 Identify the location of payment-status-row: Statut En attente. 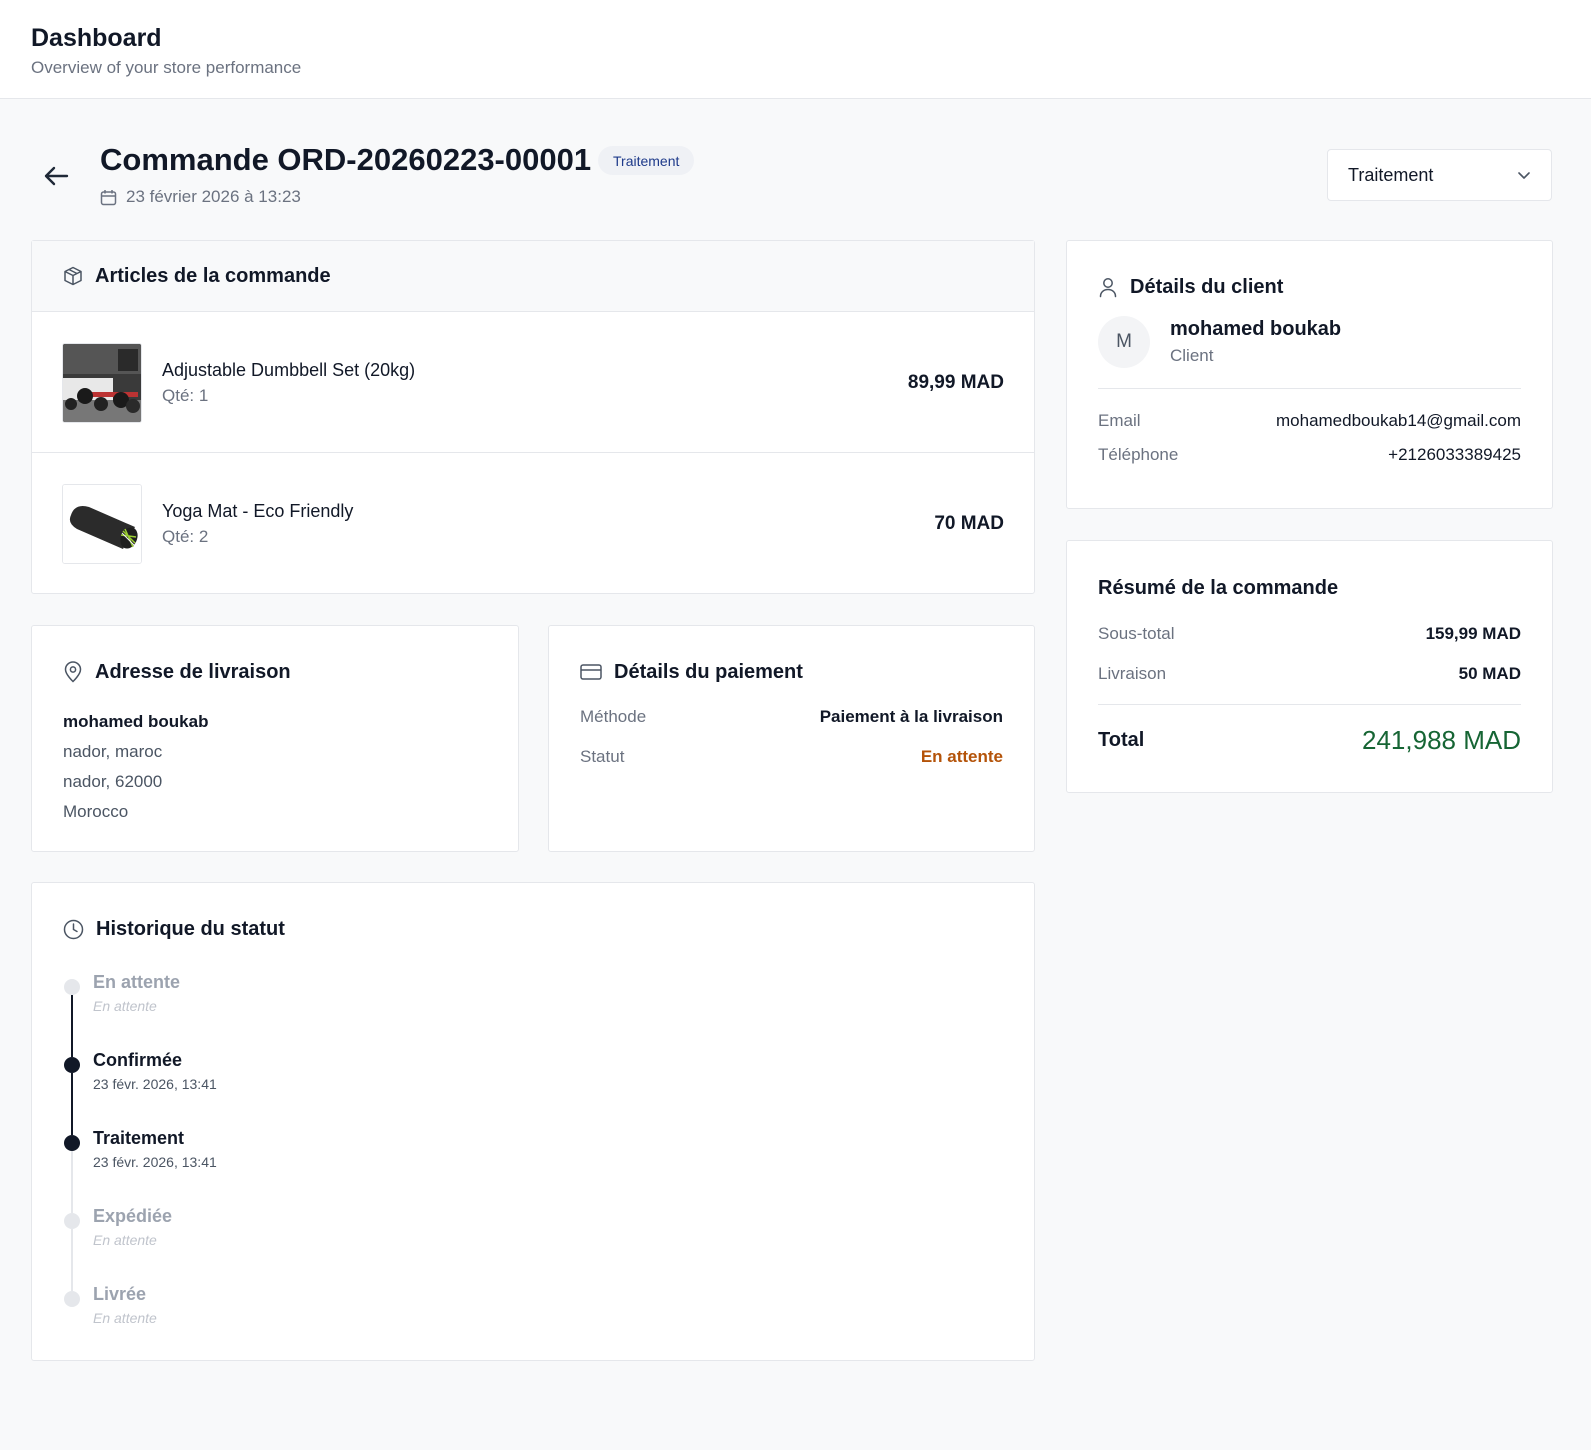
(791, 757).